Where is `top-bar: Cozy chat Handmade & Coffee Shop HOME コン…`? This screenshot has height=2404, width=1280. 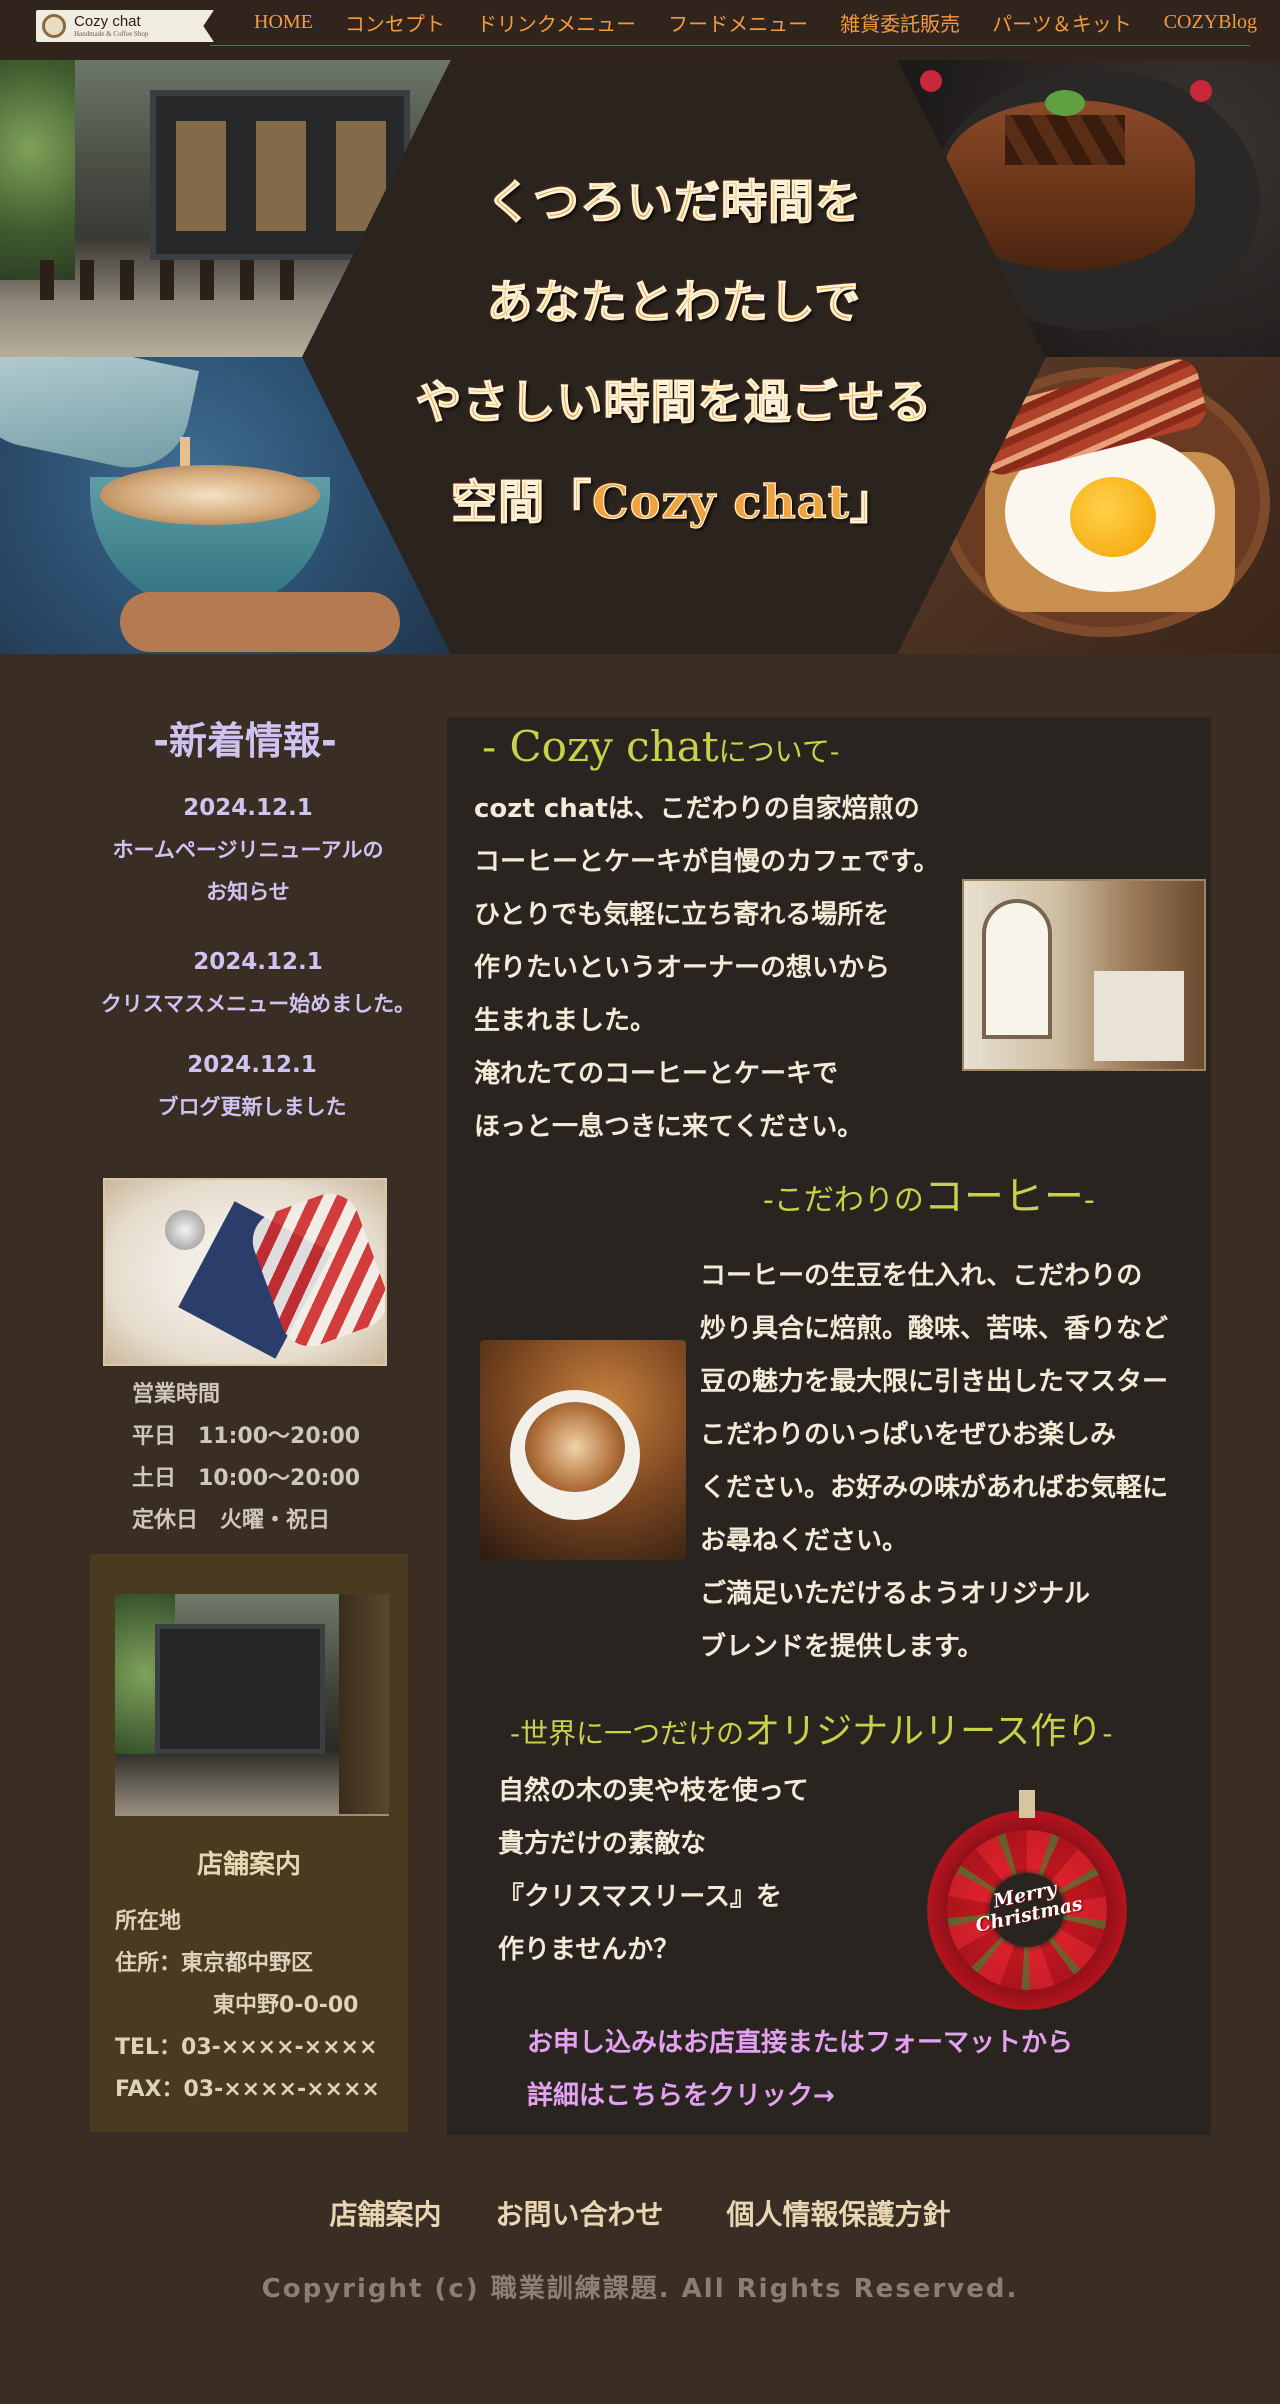 top-bar: Cozy chat Handmade & Coffee Shop HOME コン… is located at coordinates (640, 30).